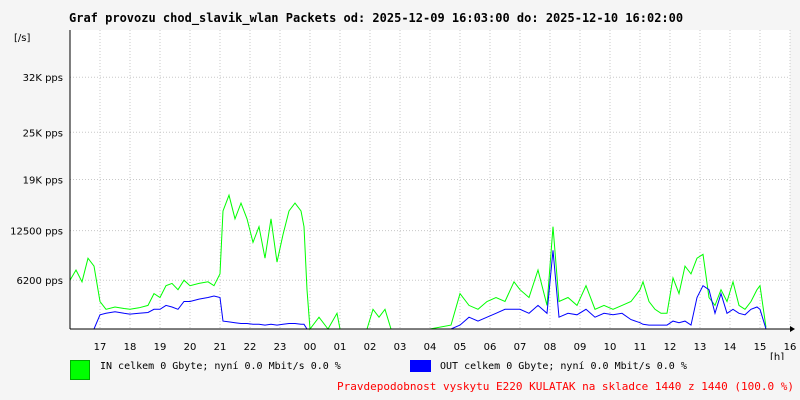  I want to click on x-tick-label: 12, so click(670, 347).